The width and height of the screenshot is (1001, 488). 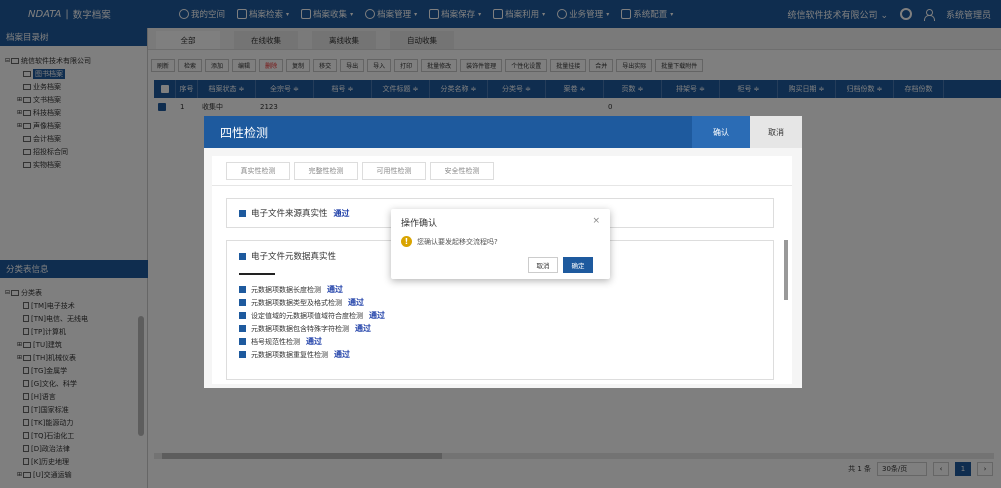 What do you see at coordinates (457, 241) in the screenshot?
I see `confirm-message: 您确认要发起移交流程吗?` at bounding box center [457, 241].